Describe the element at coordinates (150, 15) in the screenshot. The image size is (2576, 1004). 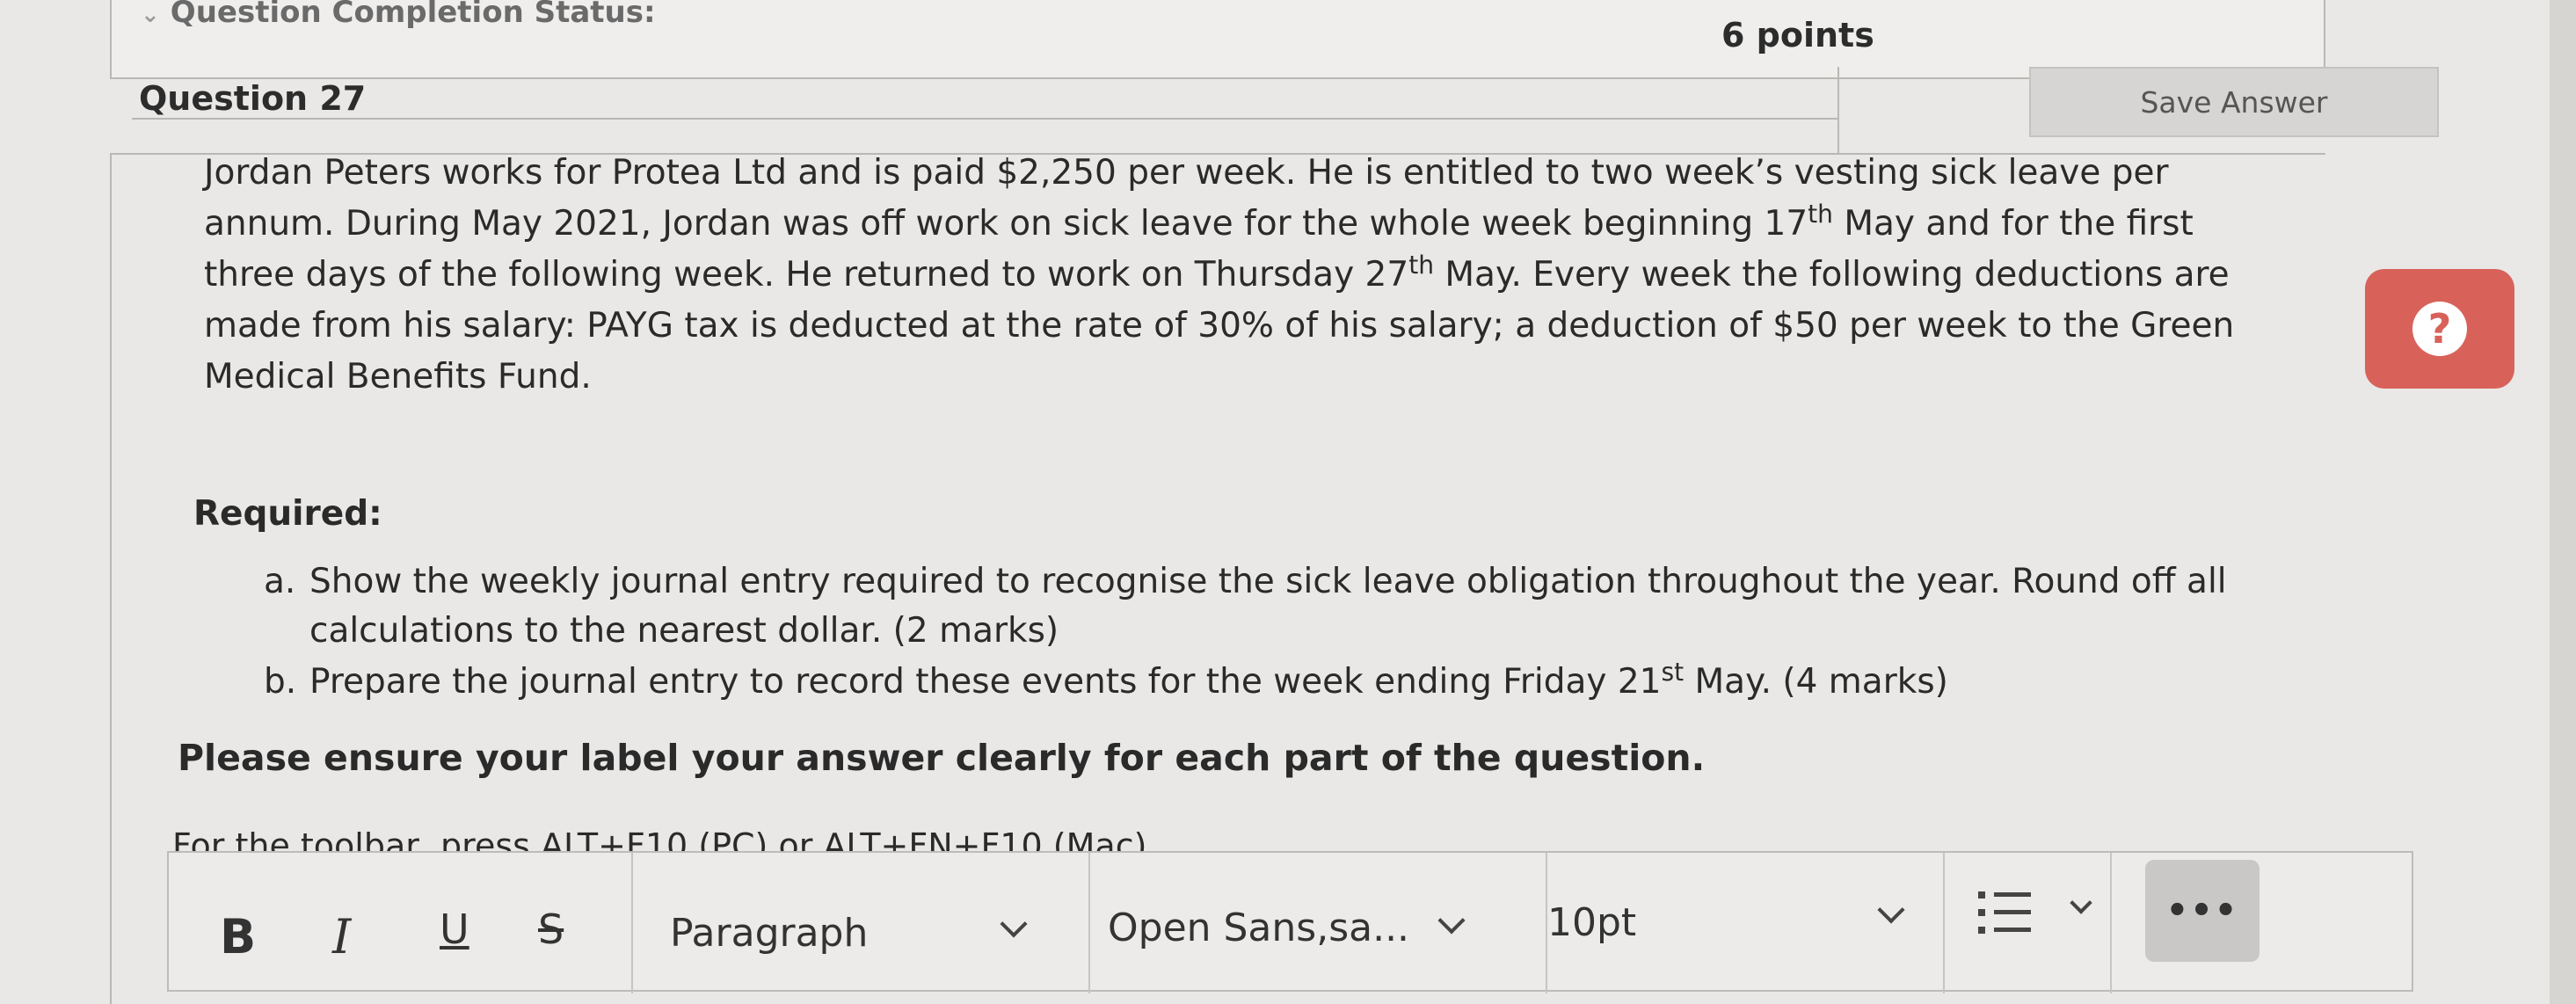
I see `chevron-down-icon: ⌄` at that location.